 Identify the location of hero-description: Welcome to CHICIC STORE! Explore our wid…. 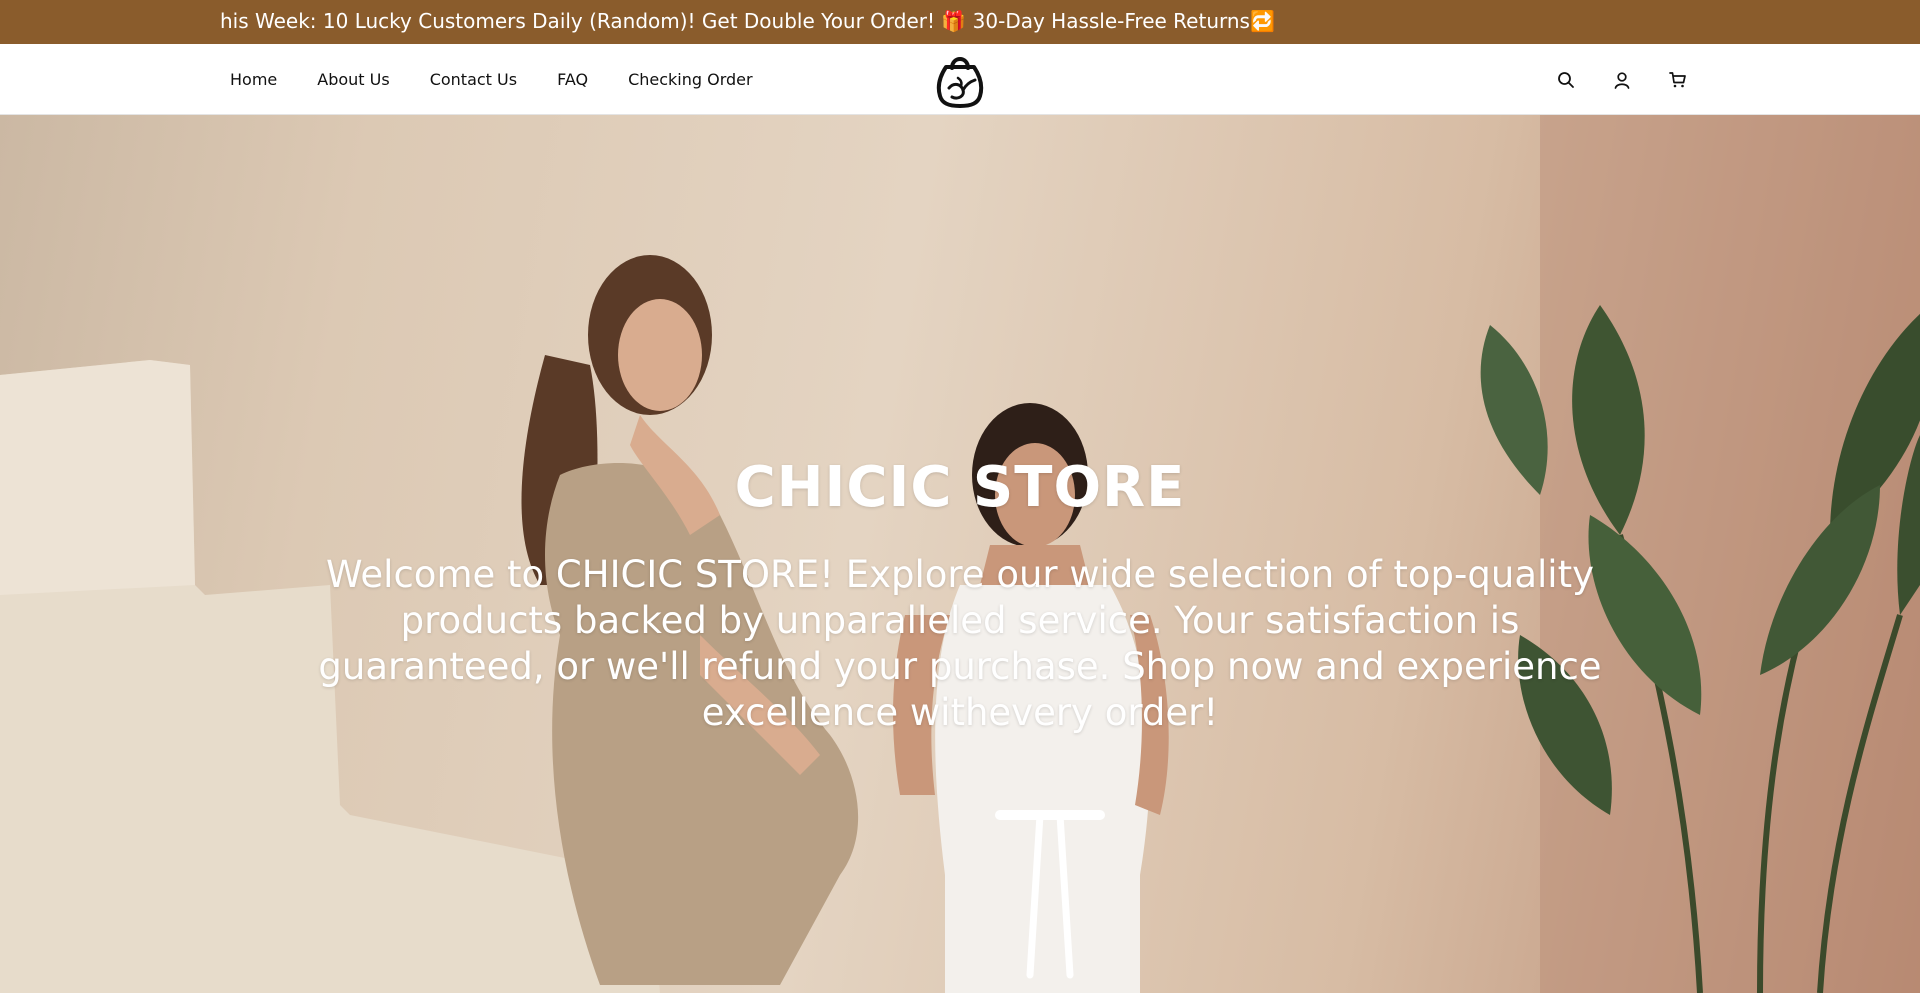
(960, 643).